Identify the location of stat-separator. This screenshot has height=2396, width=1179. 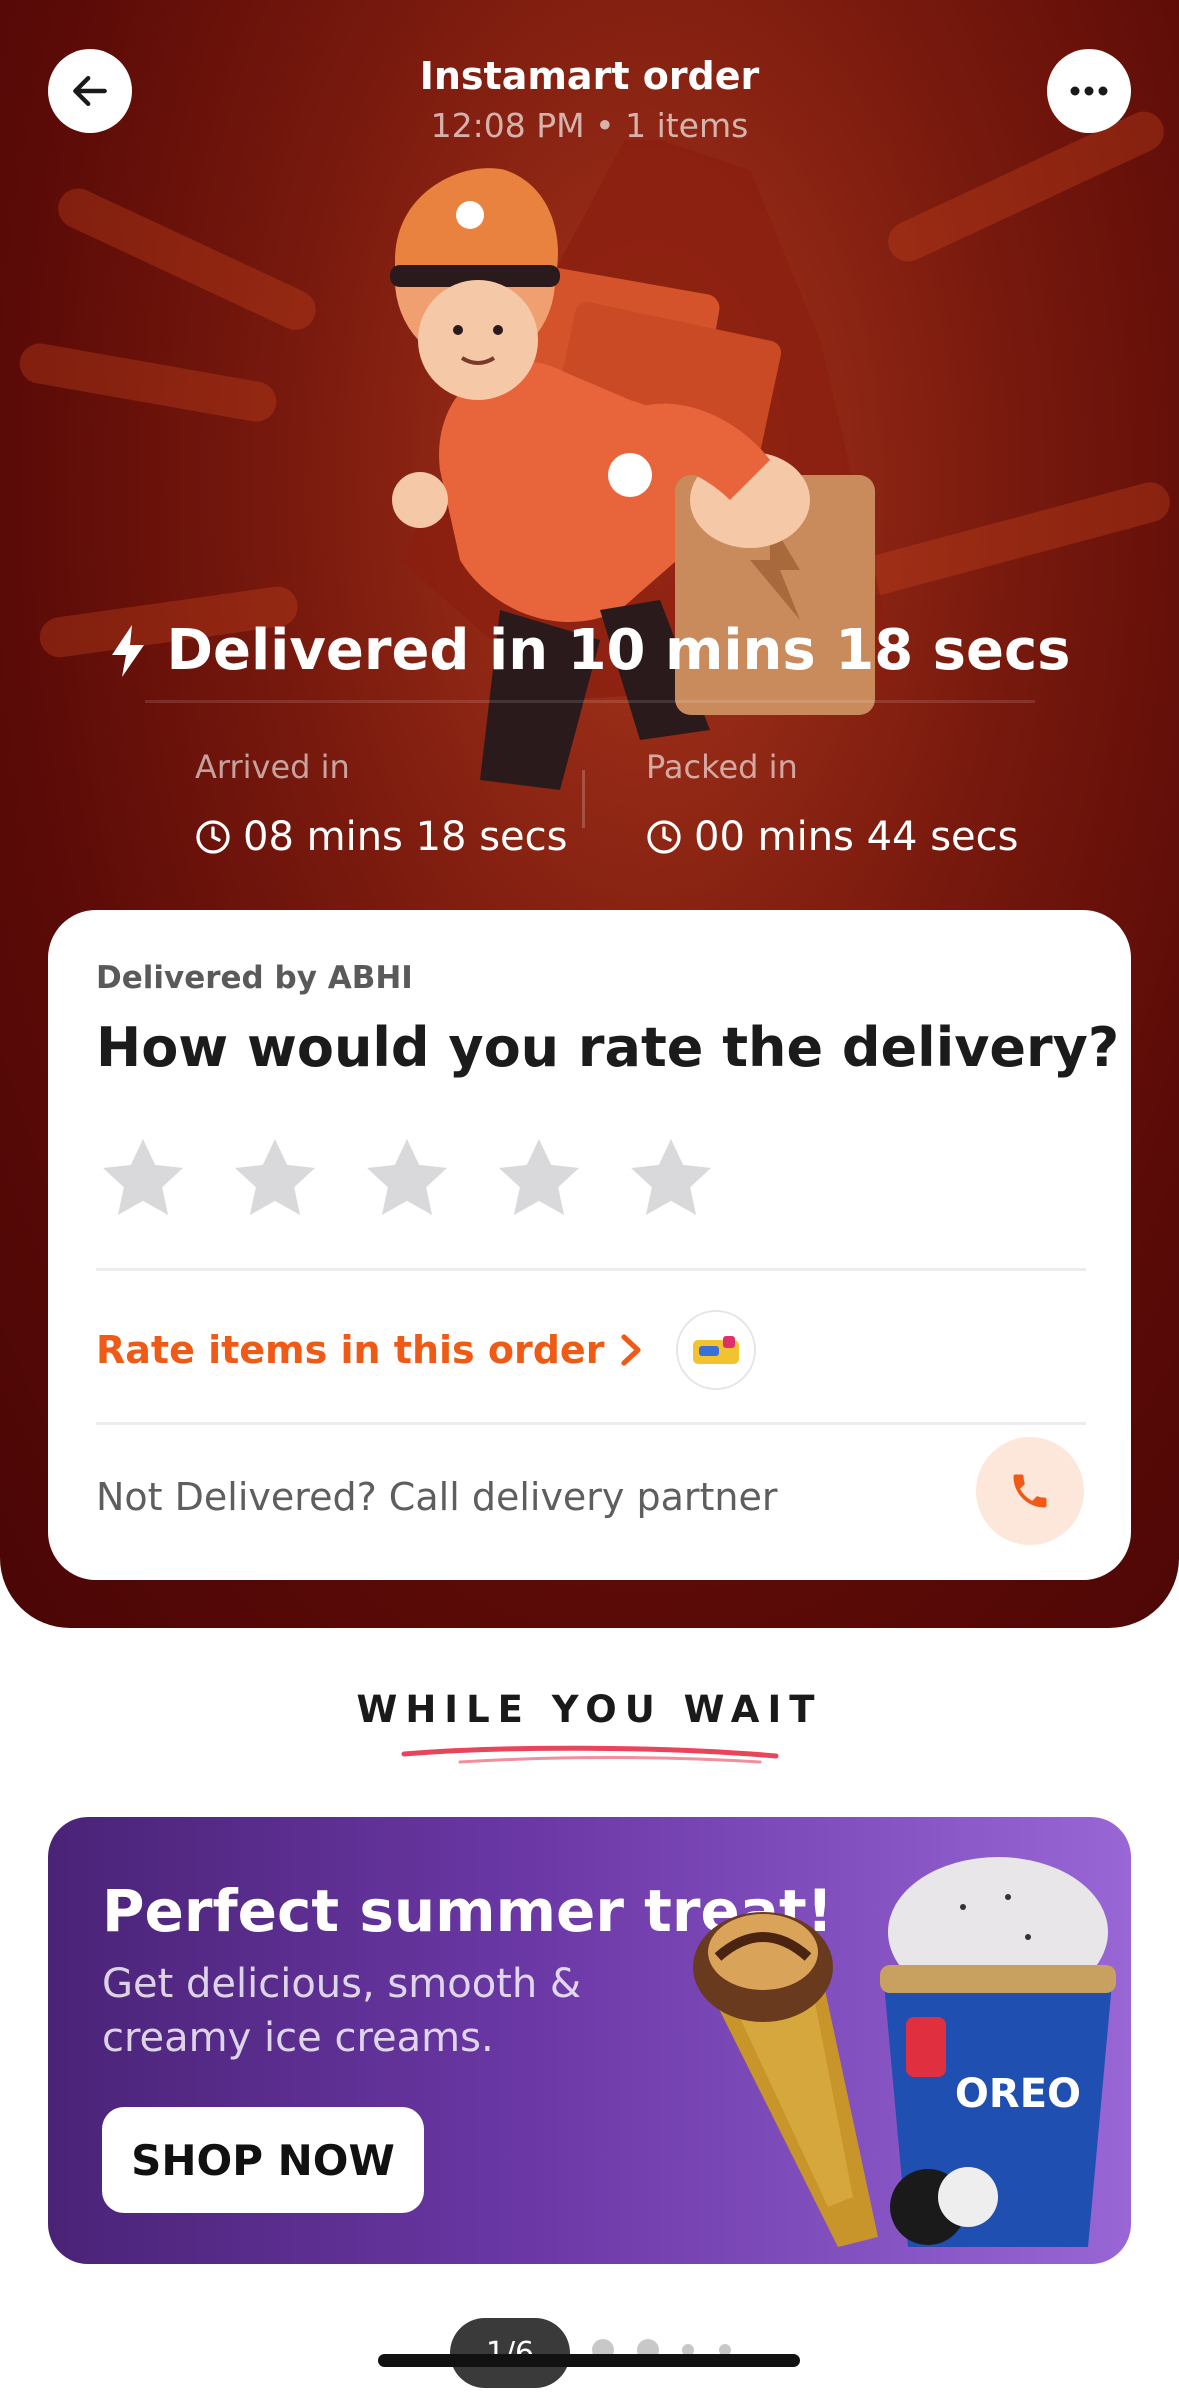
(583, 799).